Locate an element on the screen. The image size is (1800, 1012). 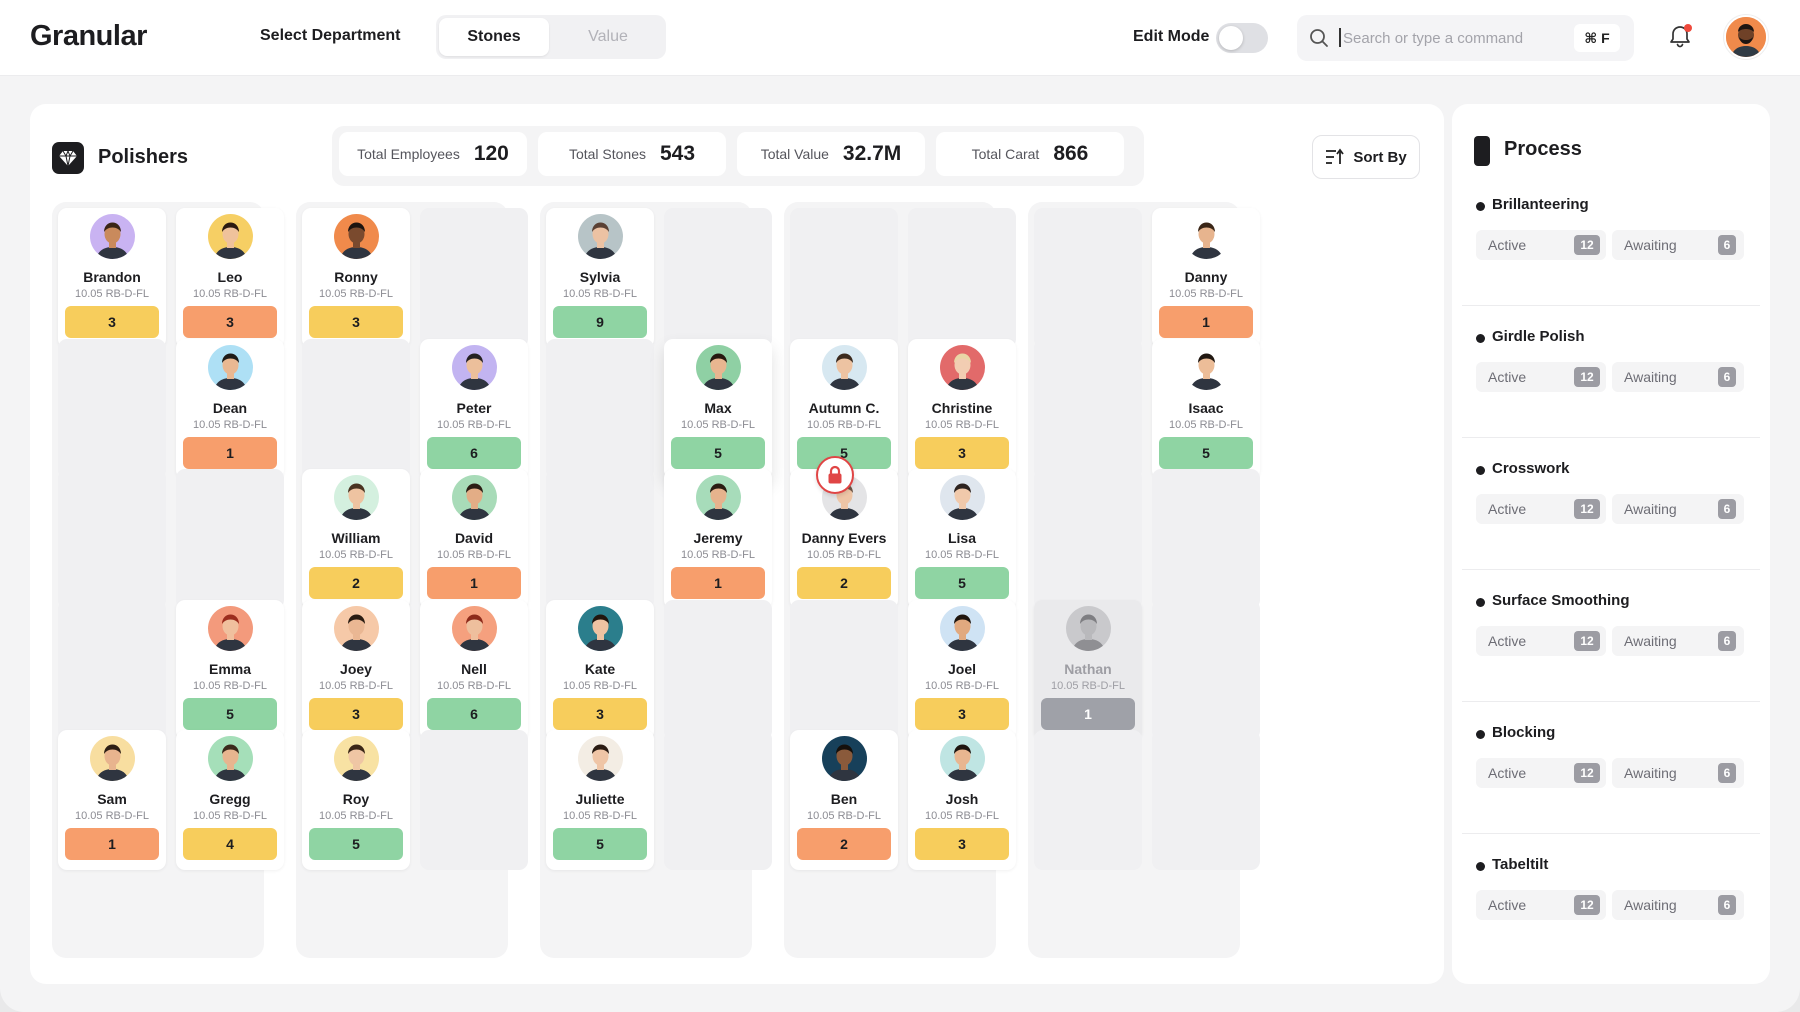
app-logo: Granular is located at coordinates (88, 36).